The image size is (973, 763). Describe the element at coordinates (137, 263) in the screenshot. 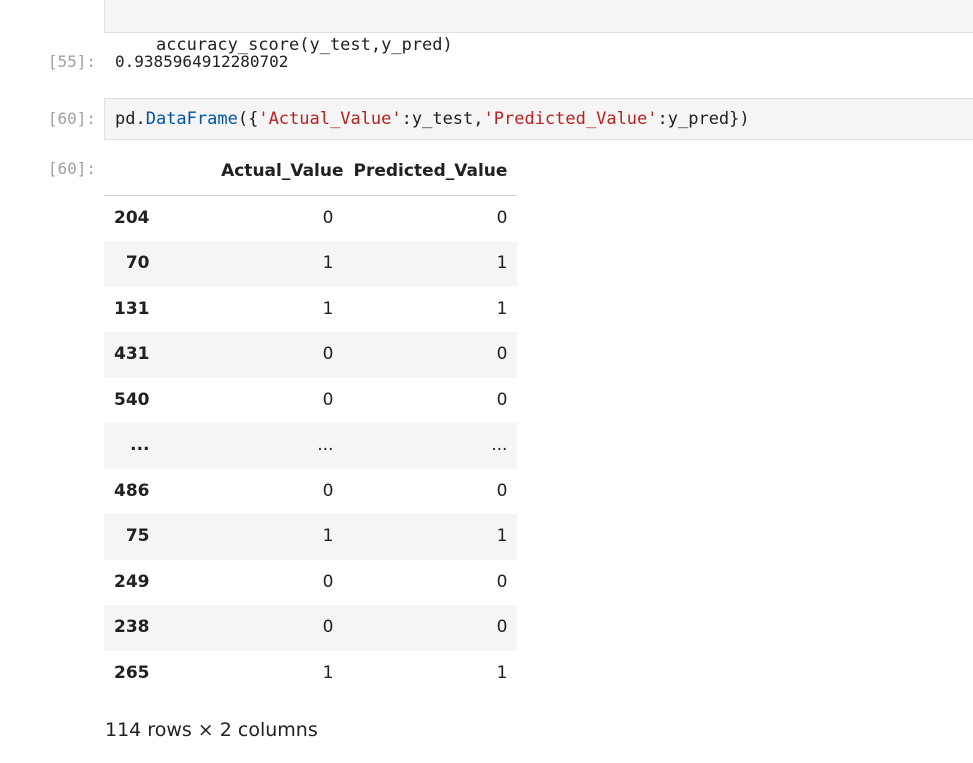

I see `row-index: 70` at that location.